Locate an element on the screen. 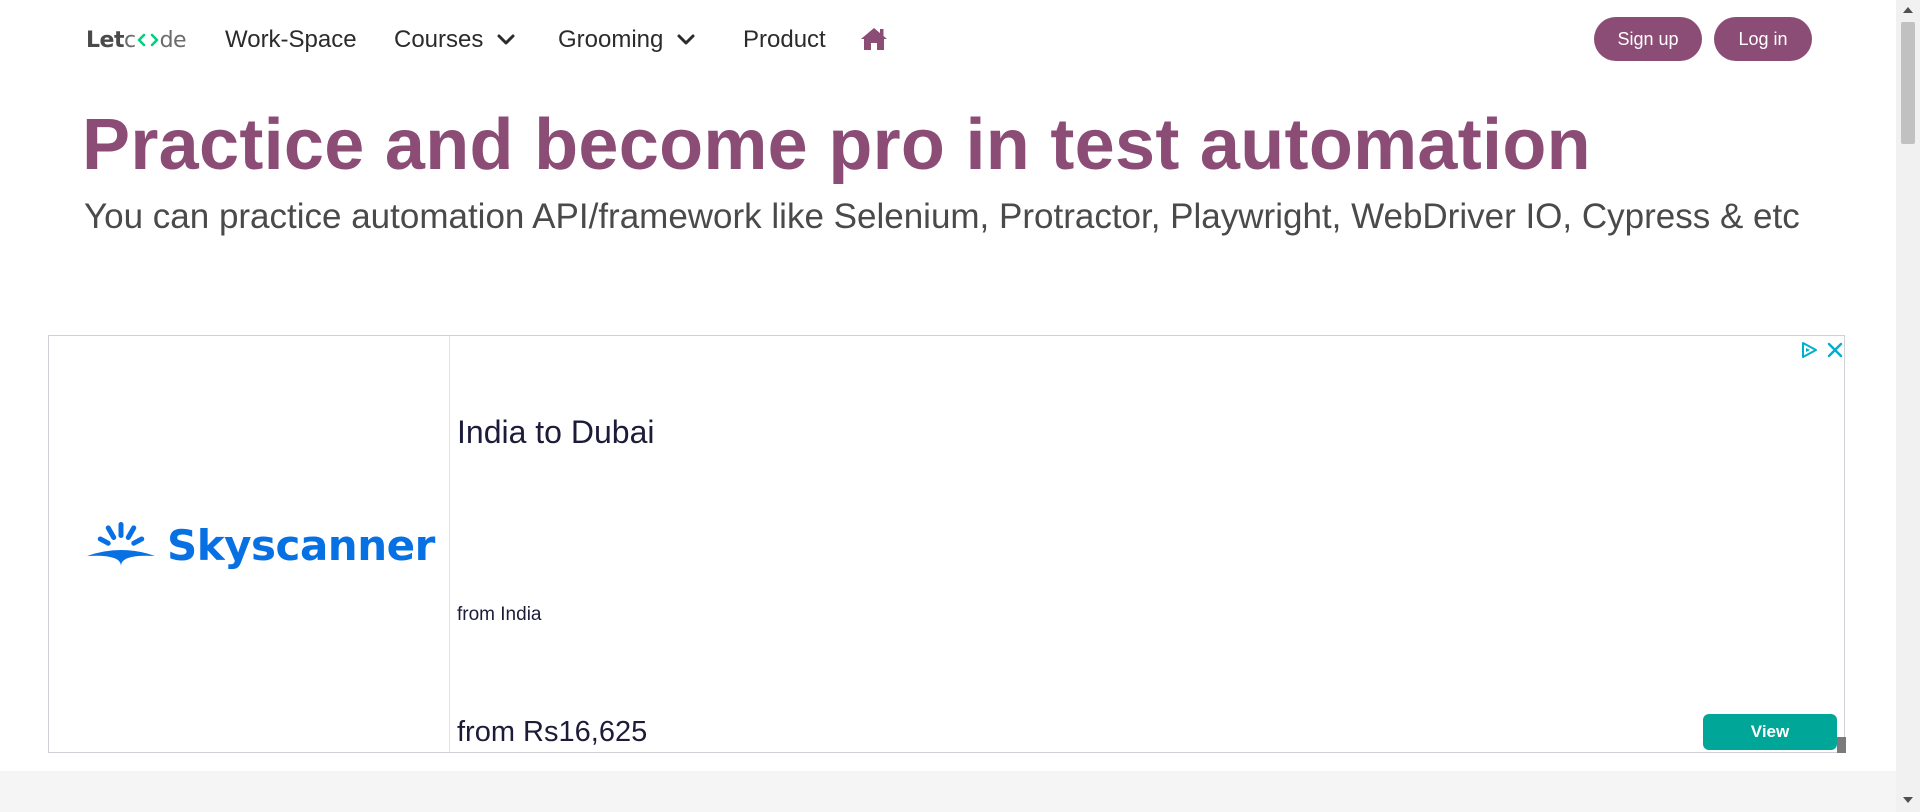 This screenshot has height=812, width=1920. login-button: Log in is located at coordinates (1763, 39).